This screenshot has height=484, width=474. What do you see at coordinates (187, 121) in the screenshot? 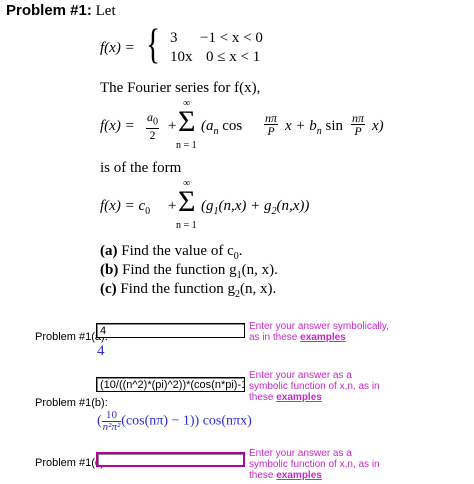
I see `series-sigma: Σ` at bounding box center [187, 121].